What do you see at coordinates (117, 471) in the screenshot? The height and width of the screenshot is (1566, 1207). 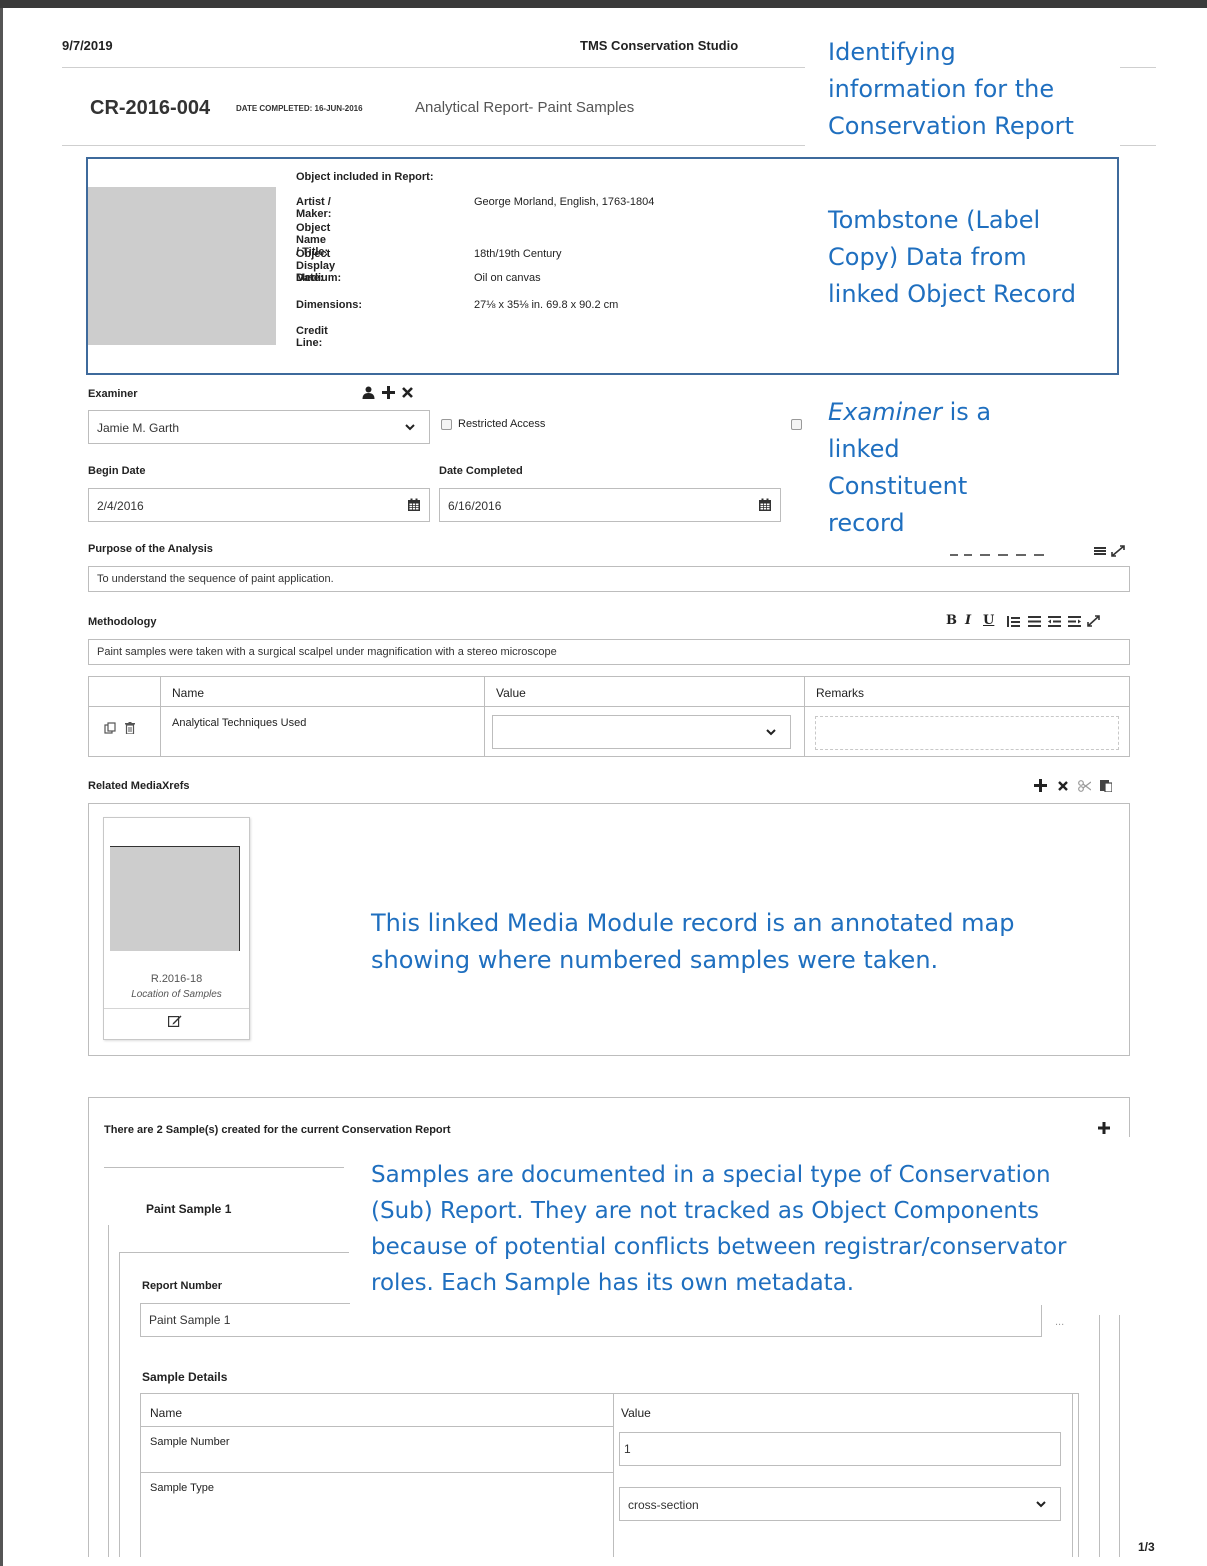 I see `begin-date-label: Begin Date` at bounding box center [117, 471].